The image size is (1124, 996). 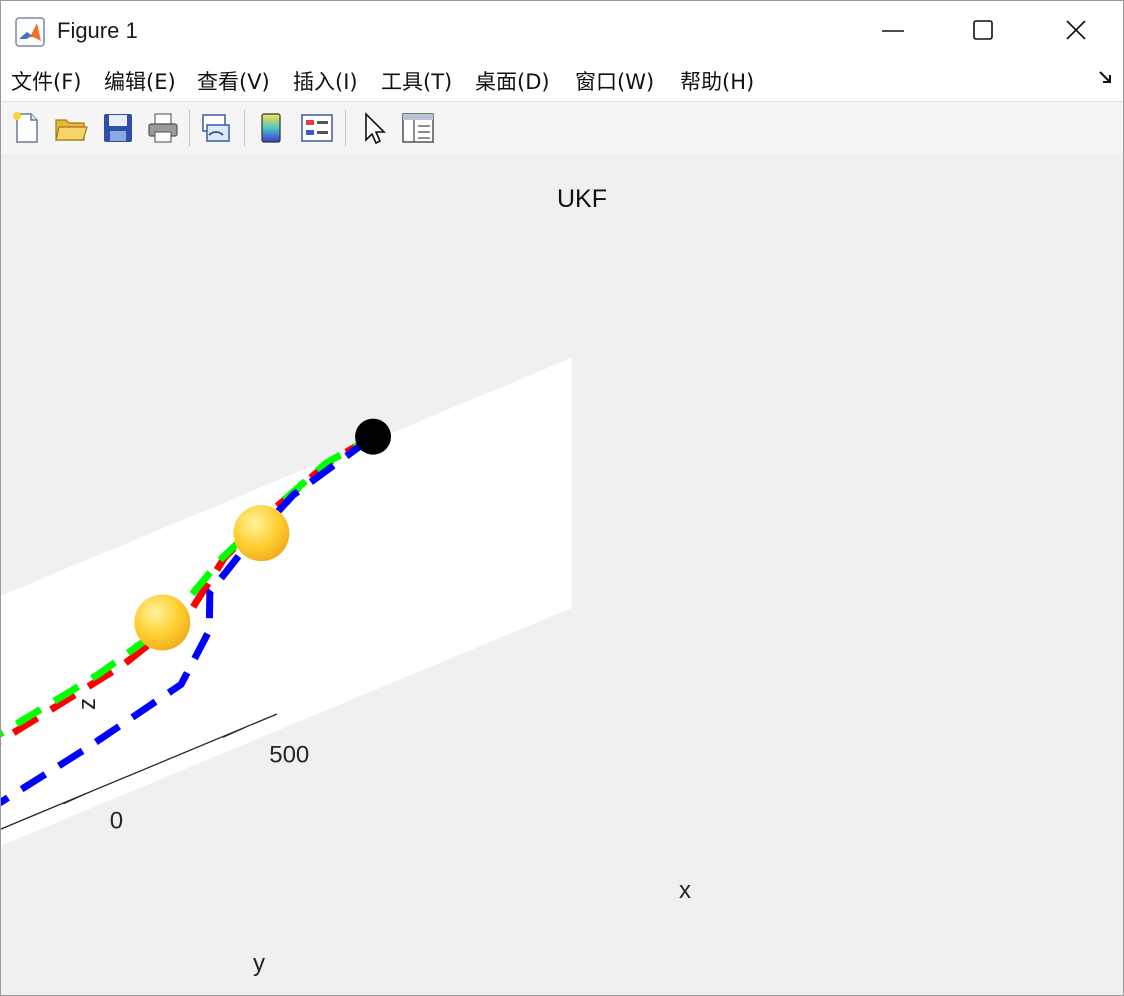 What do you see at coordinates (259, 963) in the screenshot?
I see `y-axis-label: y` at bounding box center [259, 963].